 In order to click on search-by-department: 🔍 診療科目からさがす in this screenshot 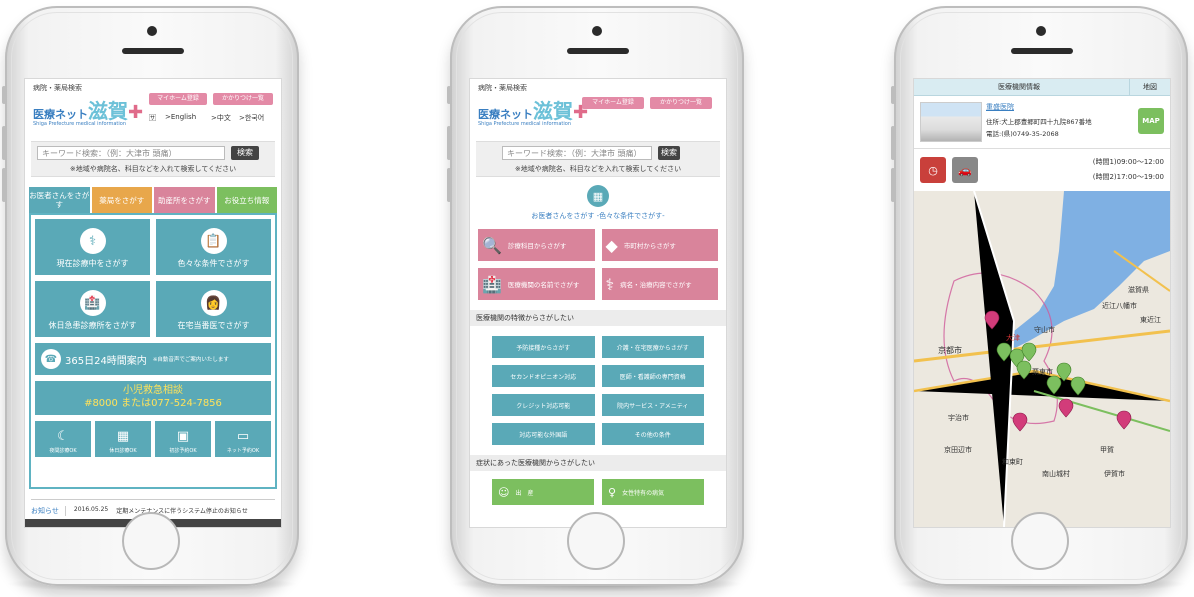, I will do `click(536, 245)`.